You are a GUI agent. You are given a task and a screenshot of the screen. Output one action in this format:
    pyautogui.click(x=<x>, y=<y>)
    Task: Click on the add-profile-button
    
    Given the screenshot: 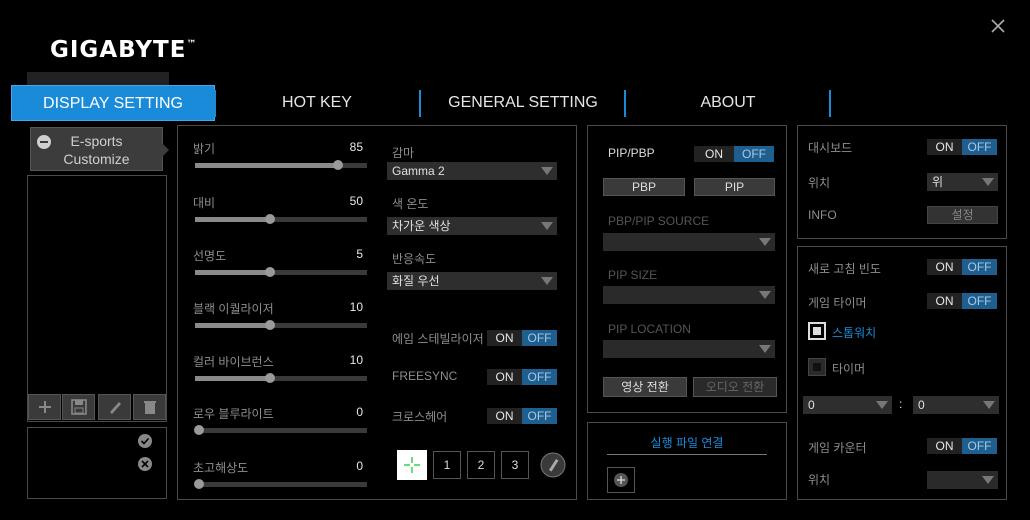 What is the action you would take?
    pyautogui.click(x=44, y=407)
    